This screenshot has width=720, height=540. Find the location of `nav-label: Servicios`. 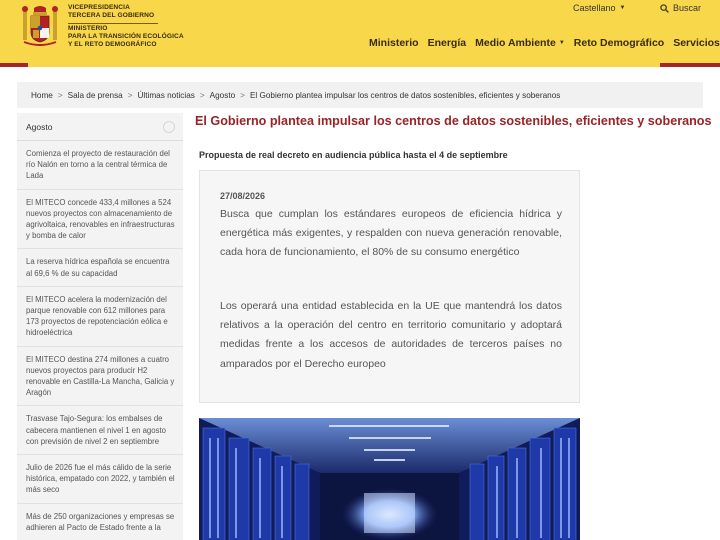

nav-label: Servicios is located at coordinates (696, 43).